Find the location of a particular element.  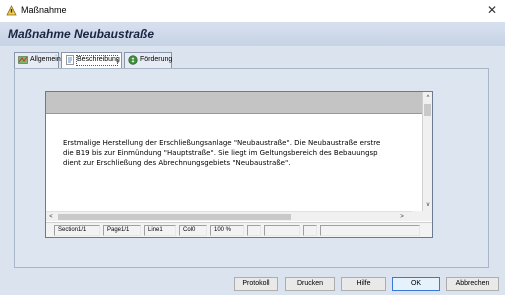

scroll-up-icon: ^ is located at coordinates (428, 98).